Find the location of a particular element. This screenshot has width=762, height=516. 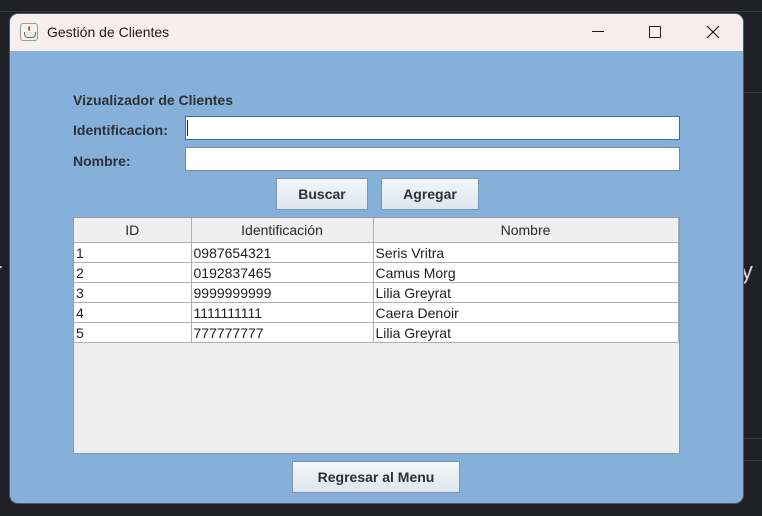

regresar-menu-button: Regresar al Menu is located at coordinates (376, 477).